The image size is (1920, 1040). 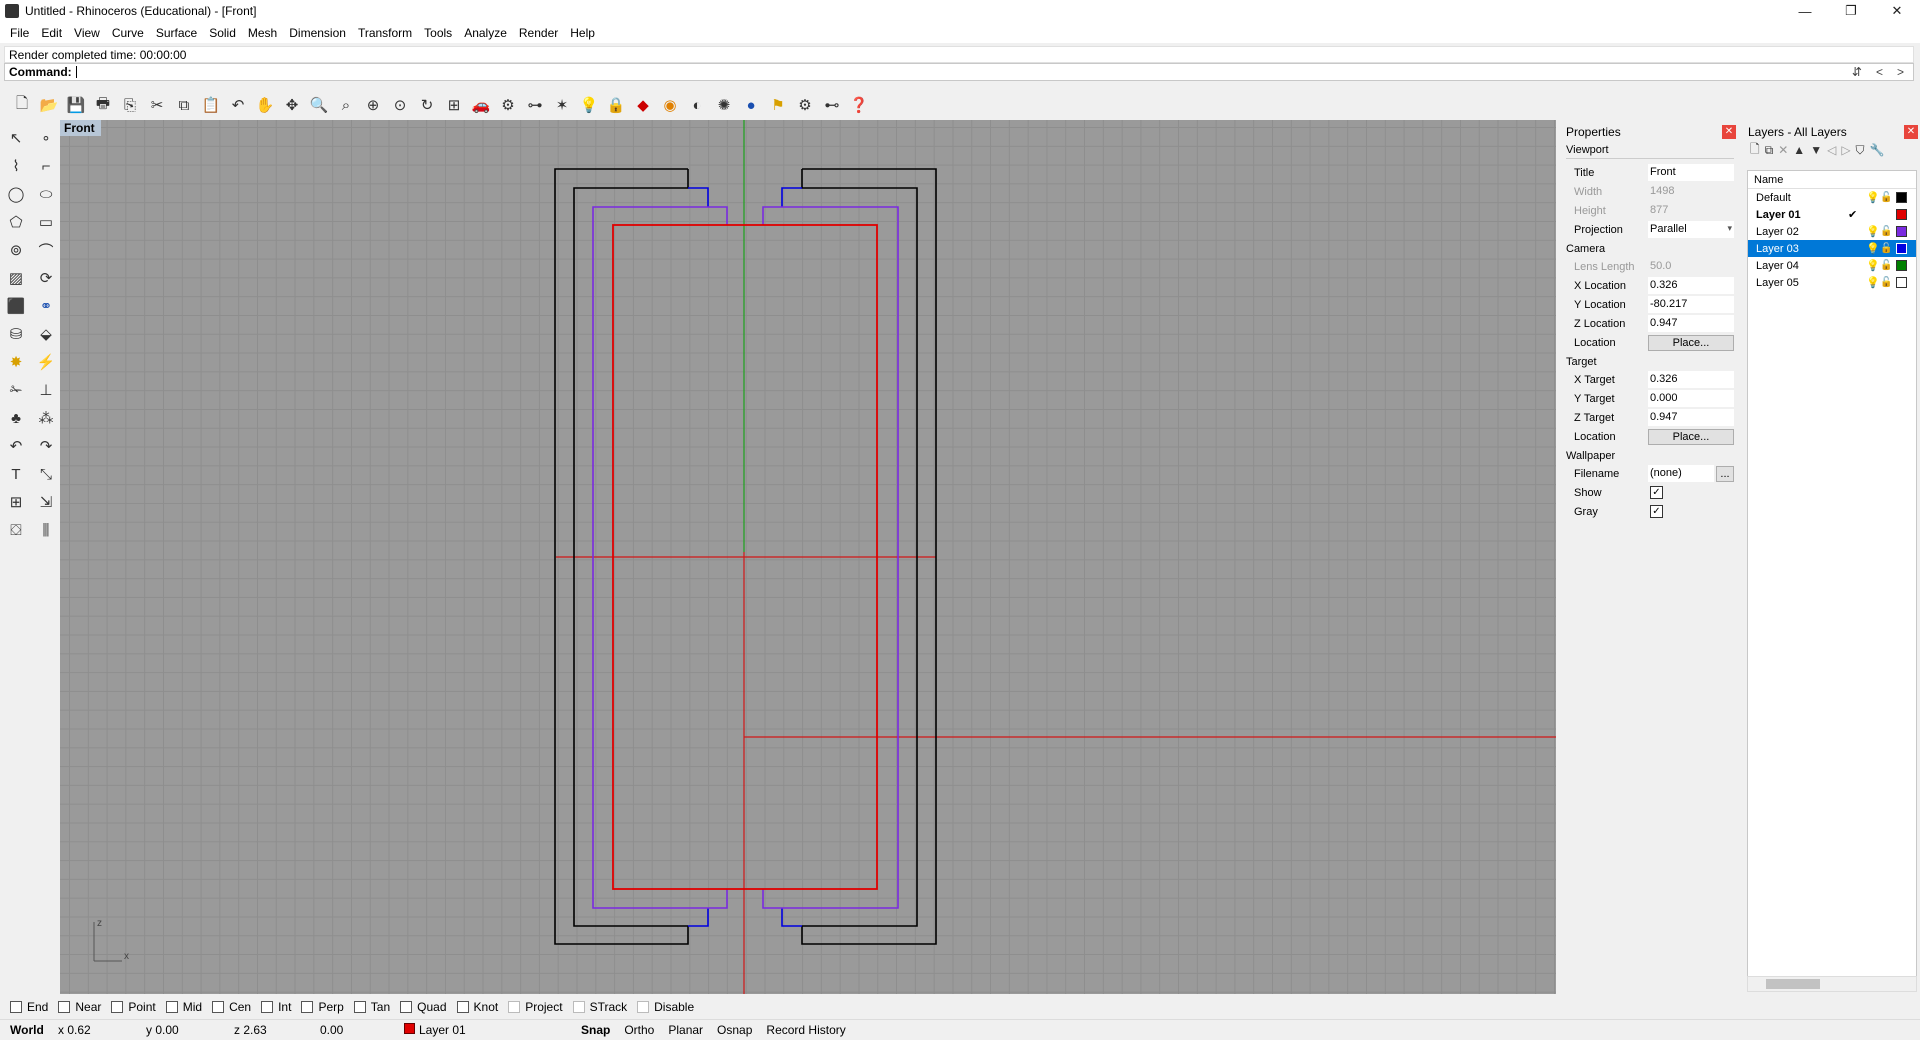 What do you see at coordinates (371, 1007) in the screenshot?
I see `osnap-tan: Tan` at bounding box center [371, 1007].